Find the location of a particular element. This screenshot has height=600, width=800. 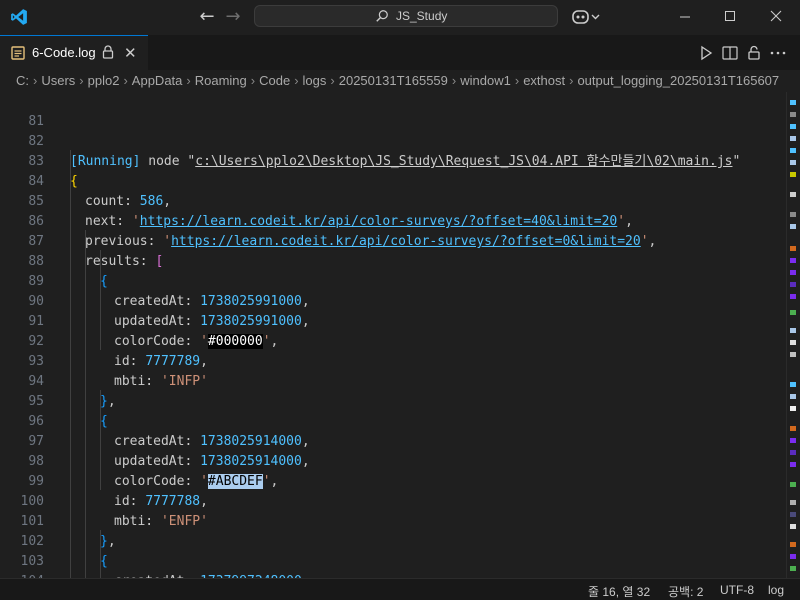

breadcrumb-item: output_logging_20250131T165607 is located at coordinates (678, 80).